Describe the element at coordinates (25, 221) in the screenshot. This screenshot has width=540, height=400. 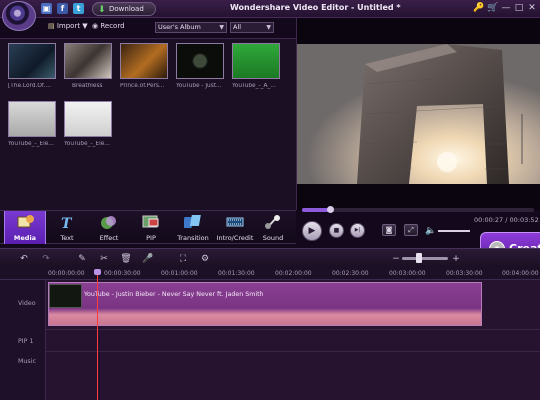
I see `media-icon` at that location.